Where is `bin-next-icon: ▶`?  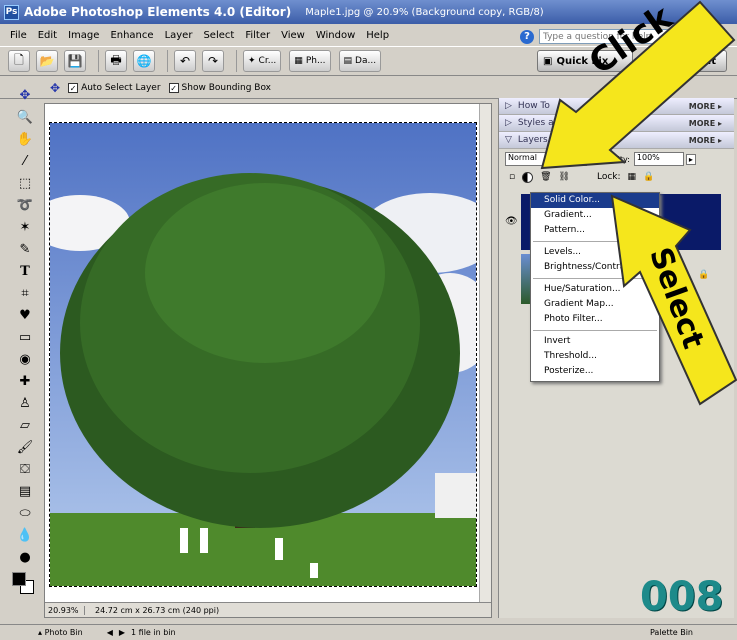
bin-next-icon: ▶ is located at coordinates (122, 632).